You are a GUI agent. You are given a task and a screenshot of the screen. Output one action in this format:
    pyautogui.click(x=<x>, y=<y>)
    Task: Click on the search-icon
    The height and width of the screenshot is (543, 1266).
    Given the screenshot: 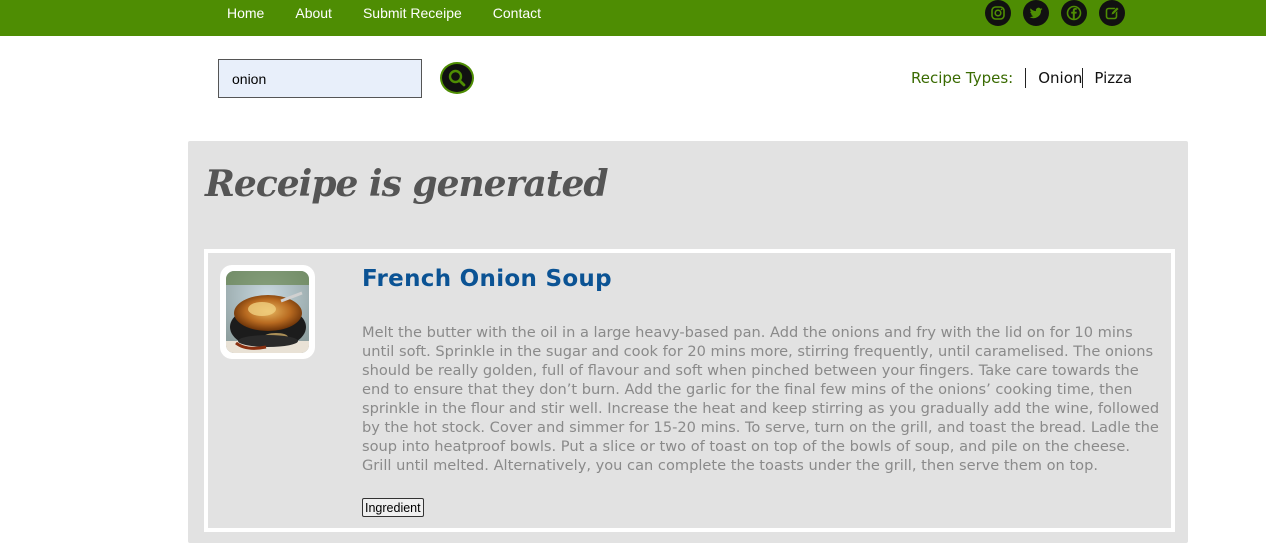 What is the action you would take?
    pyautogui.click(x=457, y=78)
    